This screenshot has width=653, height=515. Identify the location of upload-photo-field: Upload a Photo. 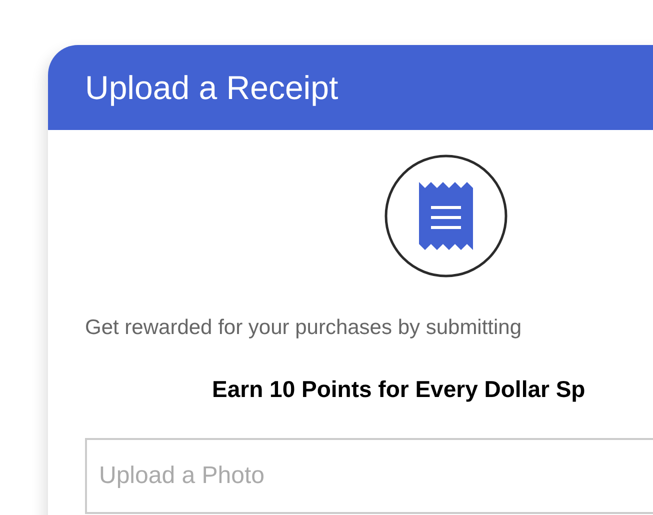
(369, 476).